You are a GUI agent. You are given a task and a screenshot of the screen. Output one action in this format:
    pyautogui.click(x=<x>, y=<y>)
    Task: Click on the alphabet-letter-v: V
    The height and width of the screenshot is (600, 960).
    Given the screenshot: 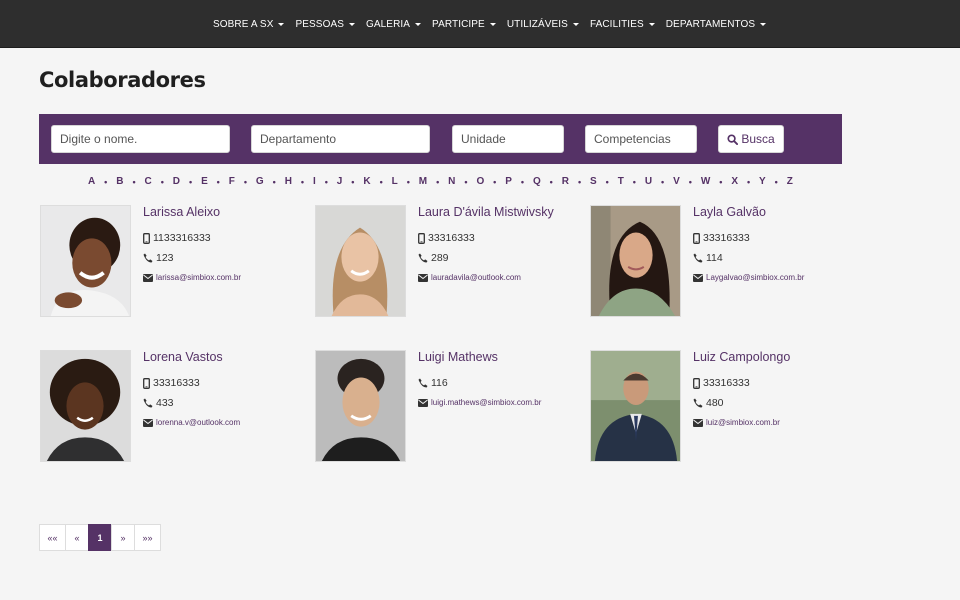 What is the action you would take?
    pyautogui.click(x=676, y=181)
    